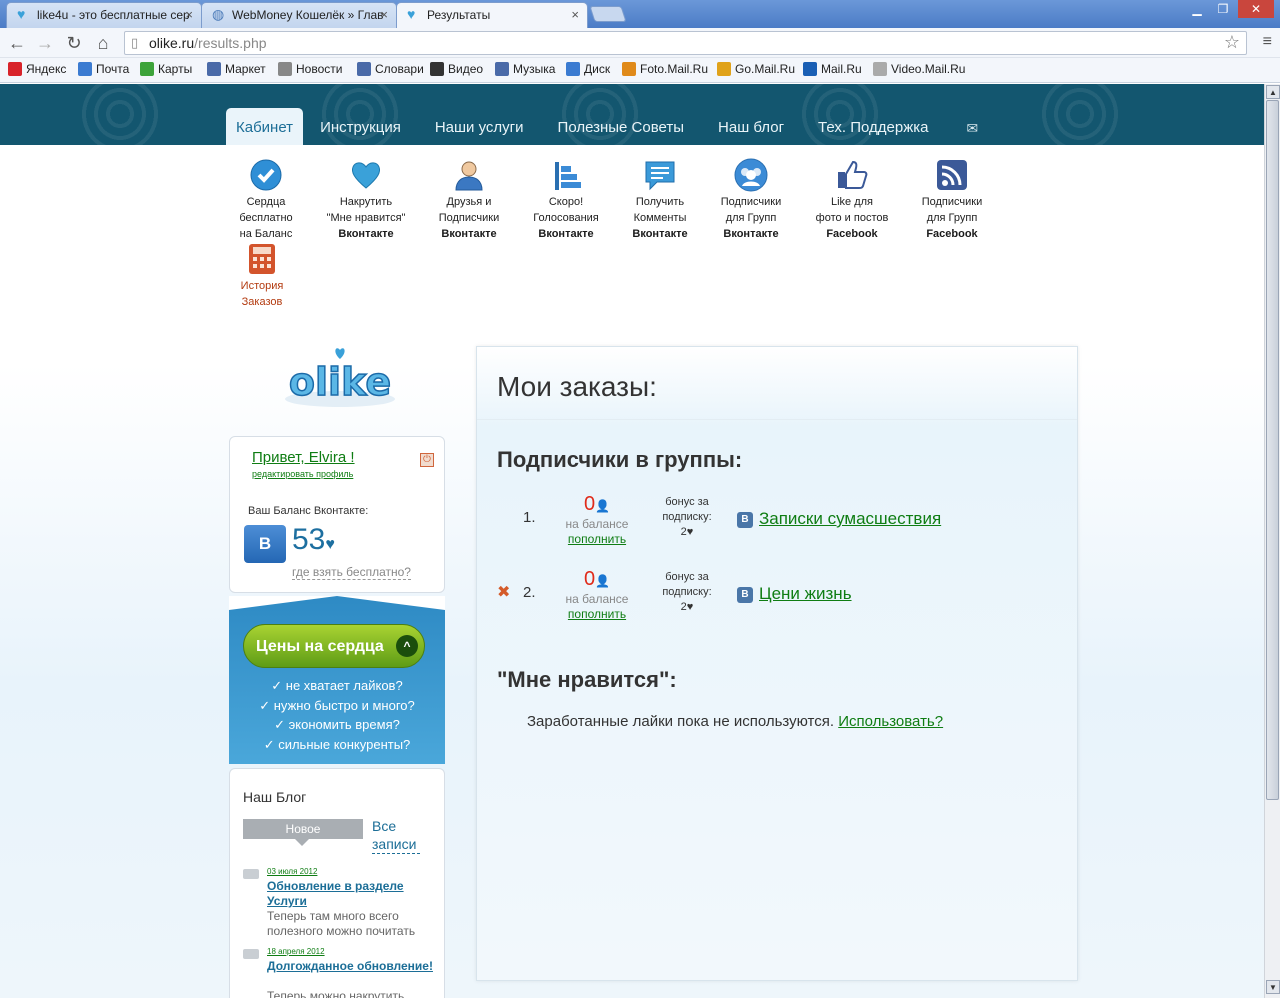  I want to click on service-group-subs-fb: Подписчики для Групп Facebook, so click(952, 200).